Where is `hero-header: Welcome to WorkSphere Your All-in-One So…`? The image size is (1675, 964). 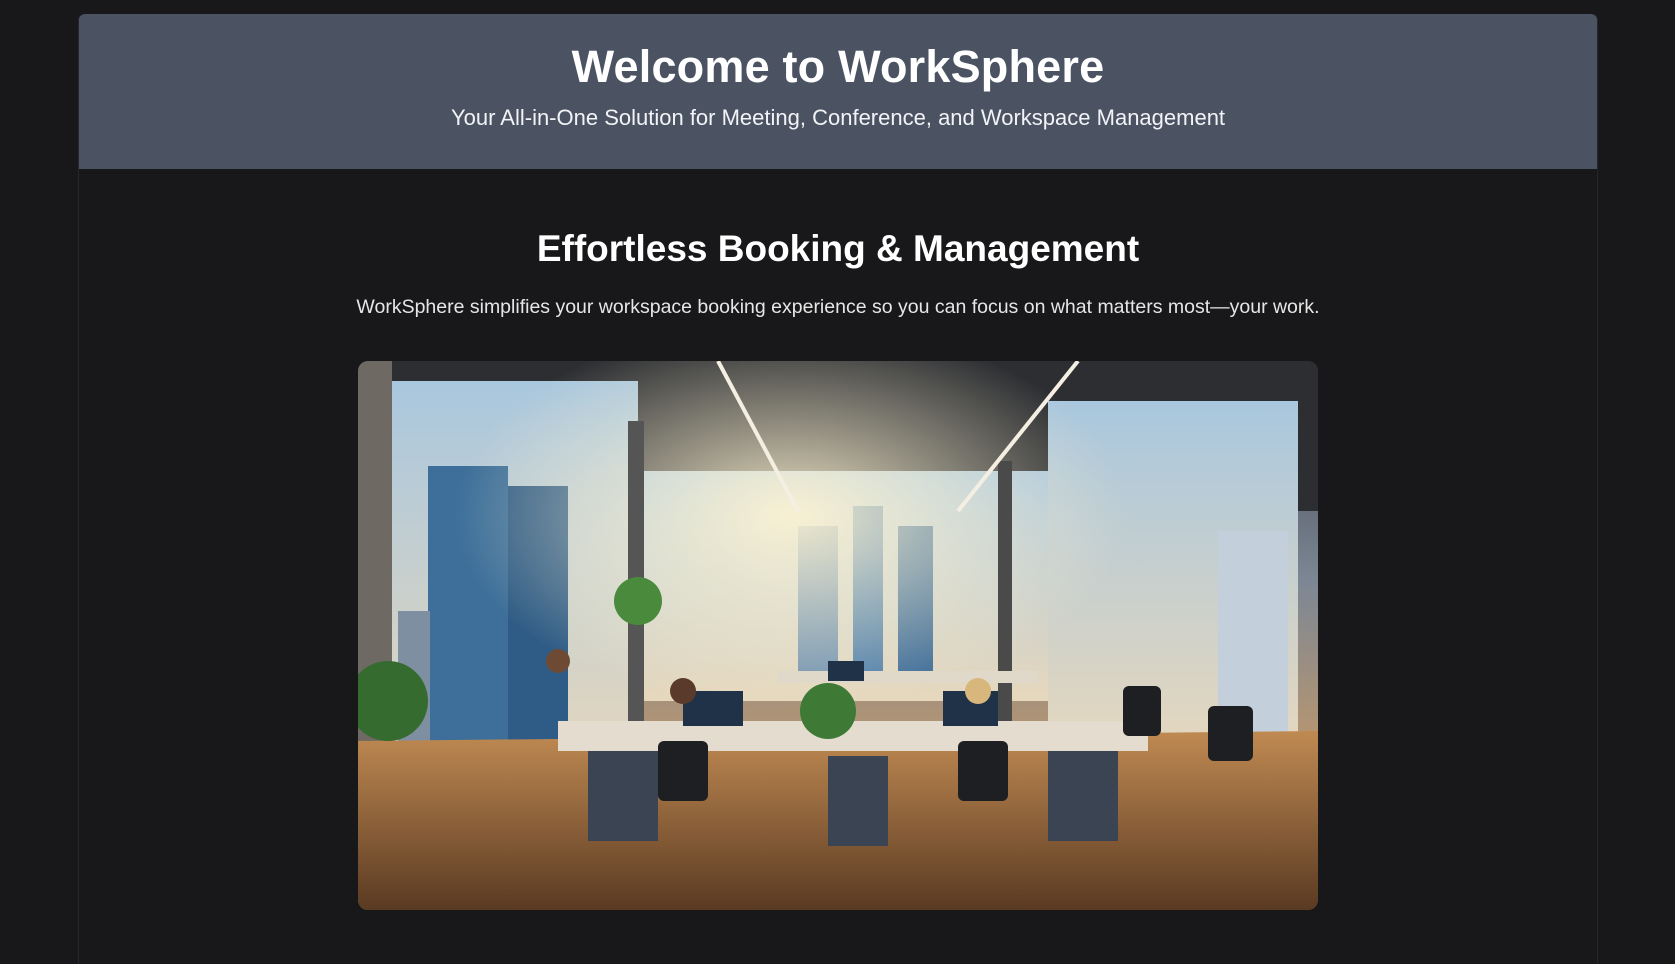 hero-header: Welcome to WorkSphere Your All-in-One So… is located at coordinates (838, 91).